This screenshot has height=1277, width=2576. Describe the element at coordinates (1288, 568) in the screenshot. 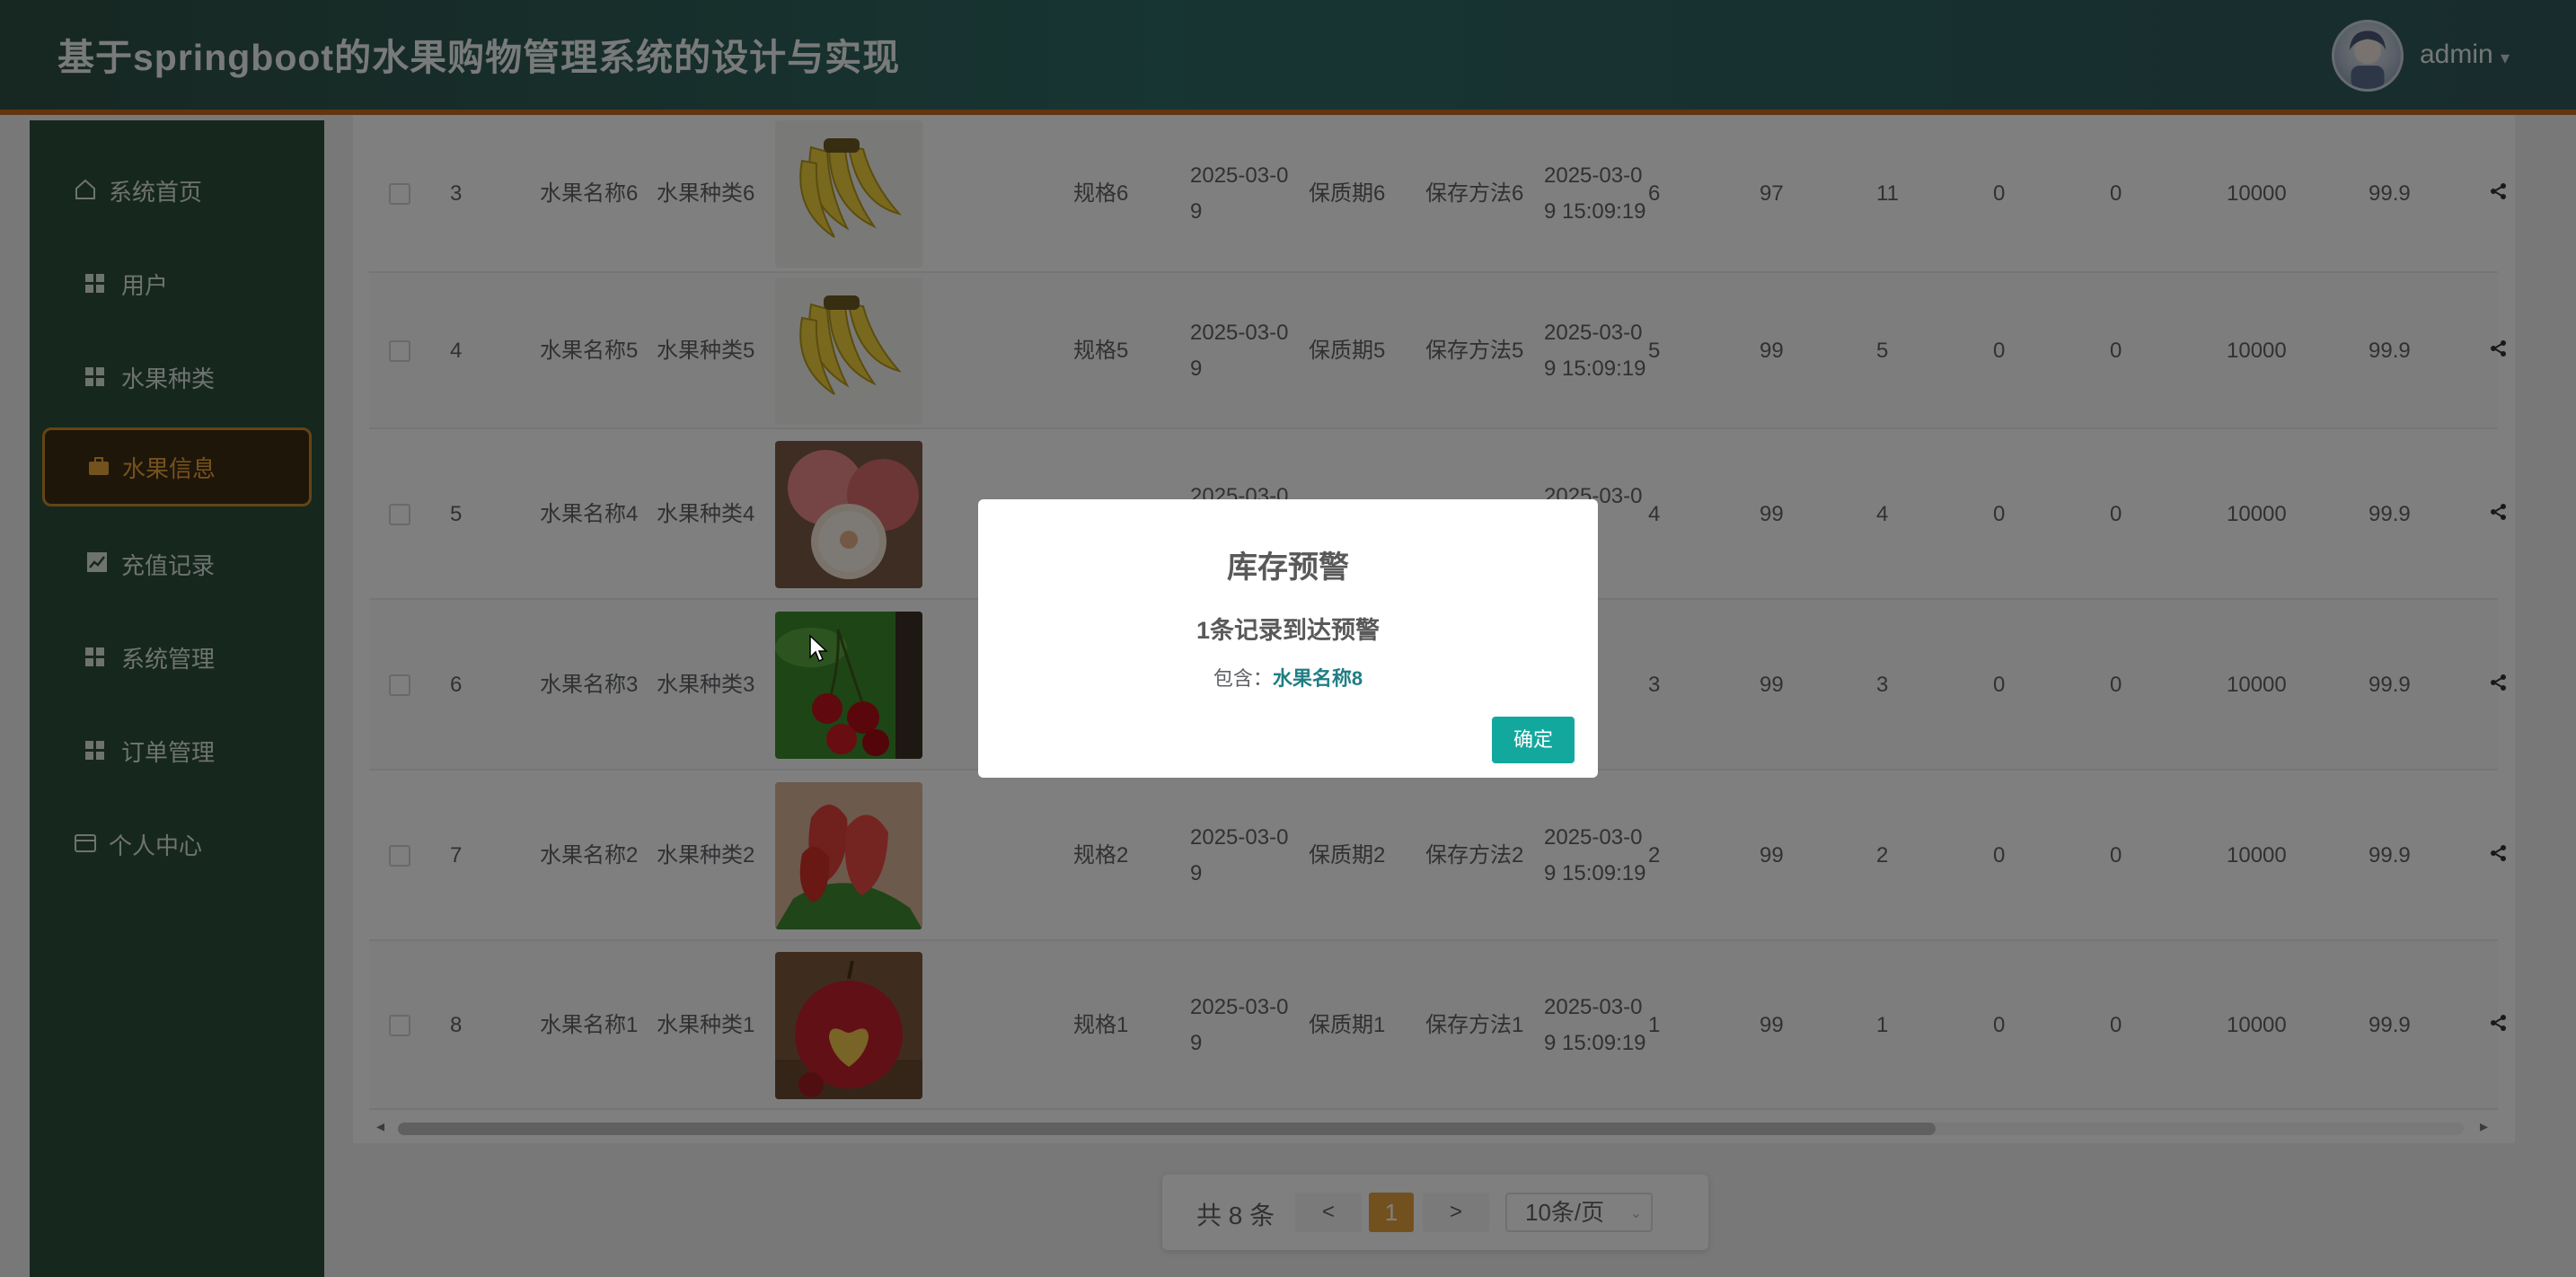

I see `dialog-title: 库存预警` at that location.